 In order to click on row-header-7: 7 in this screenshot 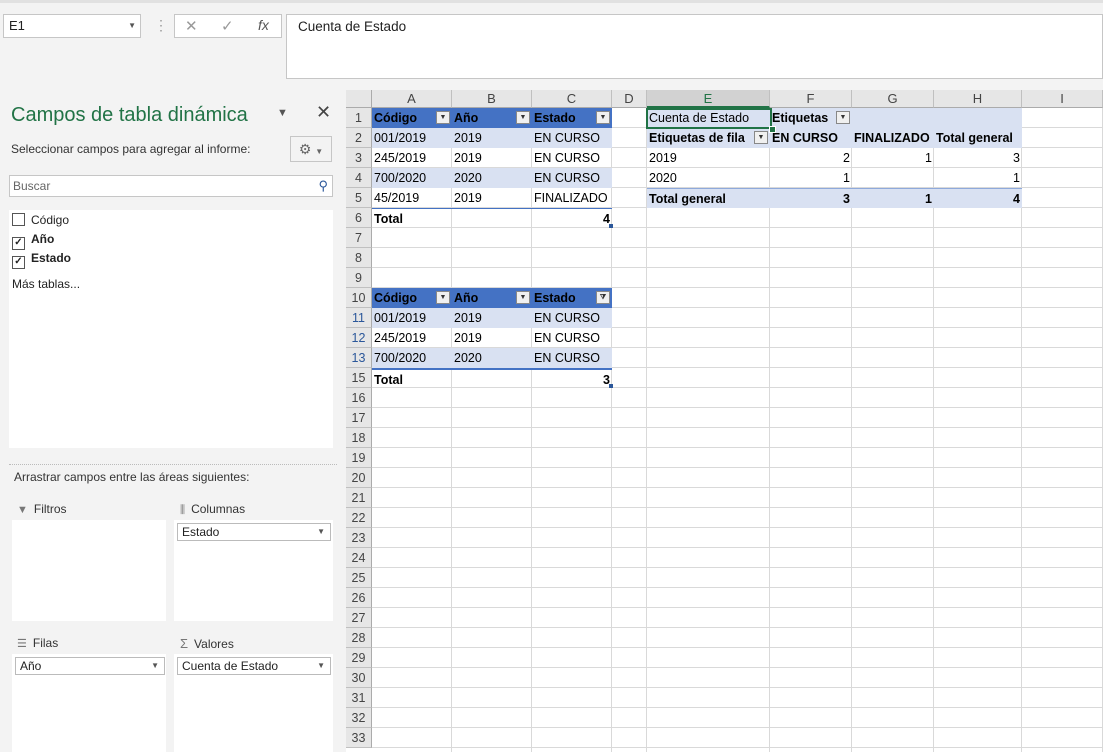, I will do `click(359, 238)`.